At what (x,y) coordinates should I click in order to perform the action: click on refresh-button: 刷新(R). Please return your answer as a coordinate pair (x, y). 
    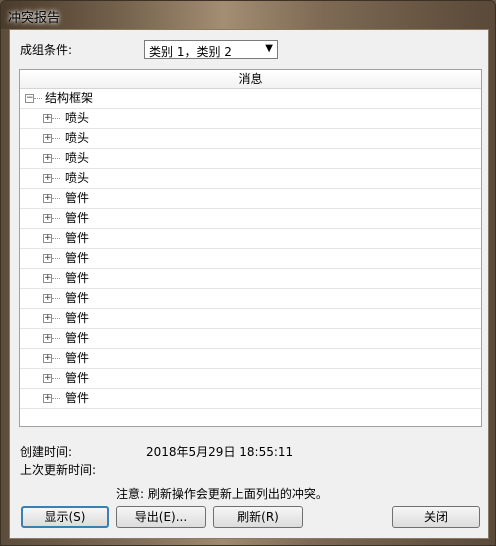
    Looking at the image, I should click on (258, 517).